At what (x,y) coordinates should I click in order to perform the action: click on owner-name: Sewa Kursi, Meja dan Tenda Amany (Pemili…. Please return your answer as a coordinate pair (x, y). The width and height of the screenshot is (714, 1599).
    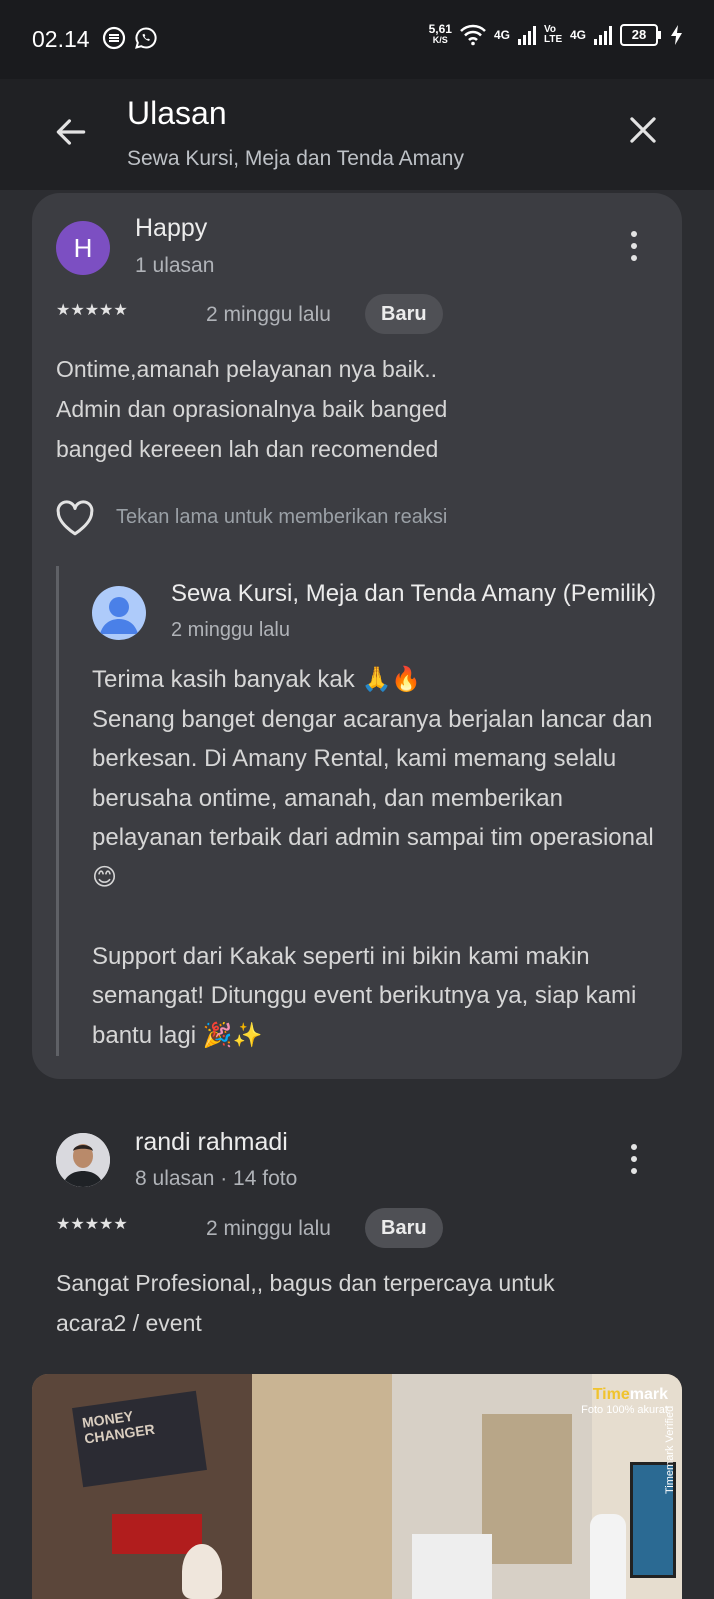
    Looking at the image, I should click on (414, 593).